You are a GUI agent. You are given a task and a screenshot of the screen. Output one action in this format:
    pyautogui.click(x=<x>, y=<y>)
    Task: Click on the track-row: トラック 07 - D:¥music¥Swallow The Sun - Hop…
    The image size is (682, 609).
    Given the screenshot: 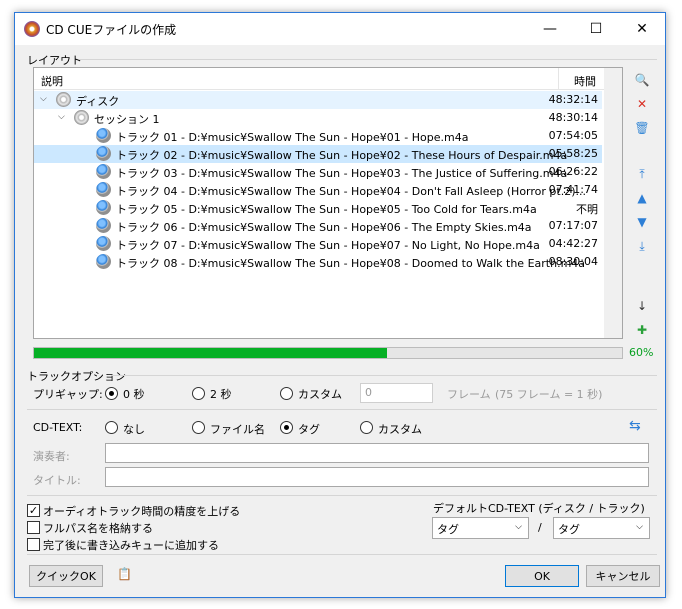 What is the action you would take?
    pyautogui.click(x=318, y=244)
    